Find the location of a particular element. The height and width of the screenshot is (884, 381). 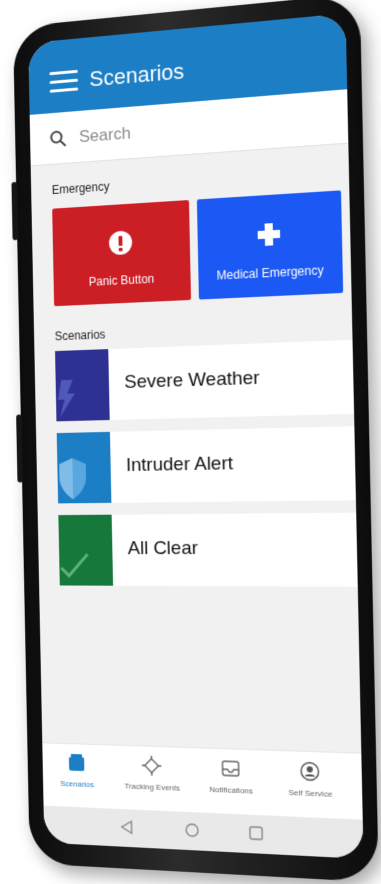

shield-icon is located at coordinates (84, 467).